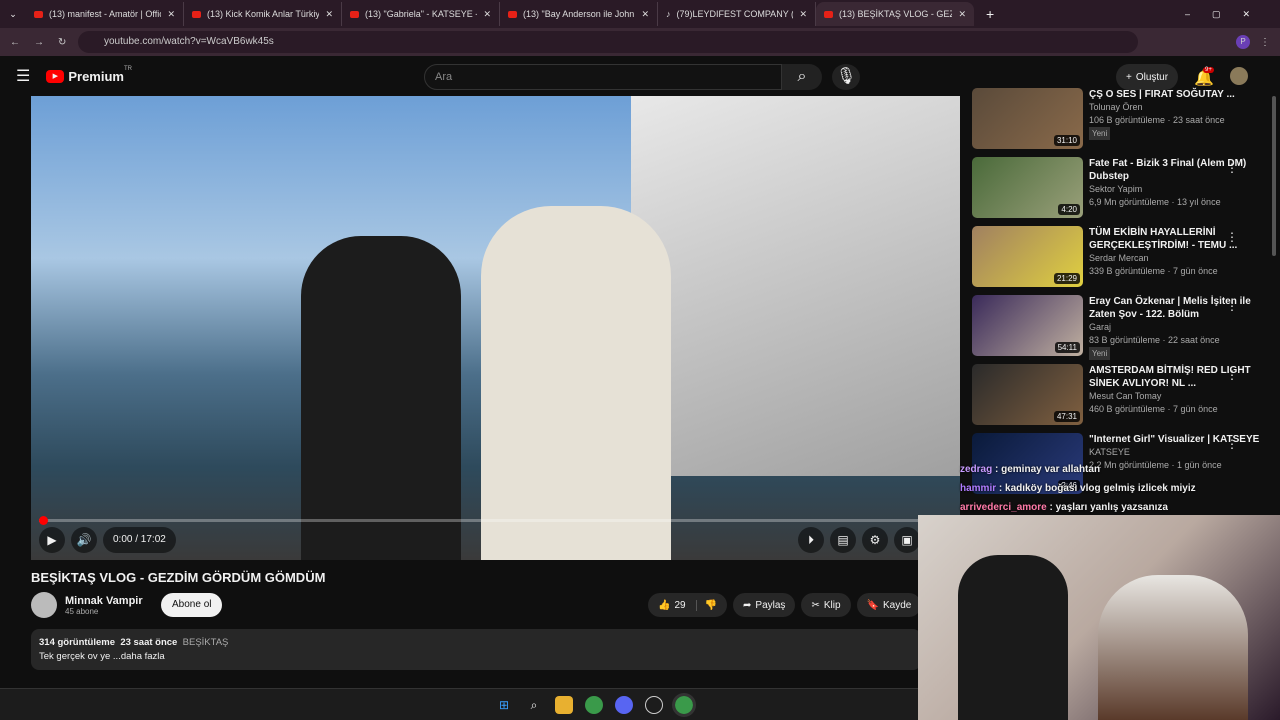 The image size is (1280, 720). What do you see at coordinates (594, 704) in the screenshot?
I see `chrome-icon` at bounding box center [594, 704].